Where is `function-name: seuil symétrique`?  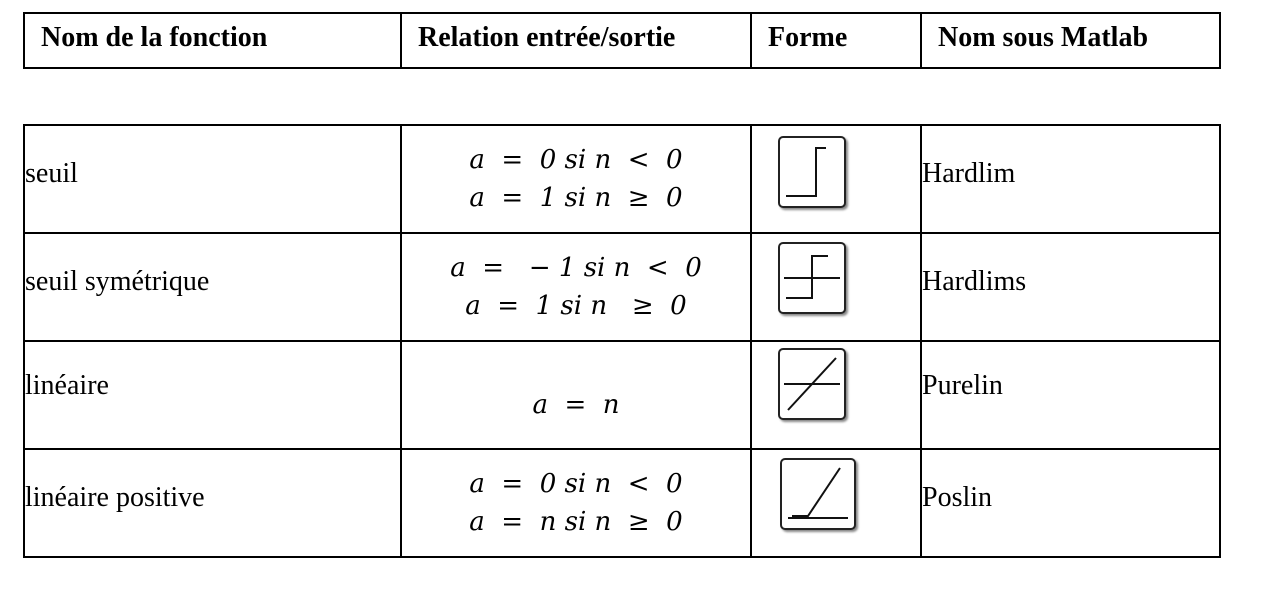
function-name: seuil symétrique is located at coordinates (212, 287).